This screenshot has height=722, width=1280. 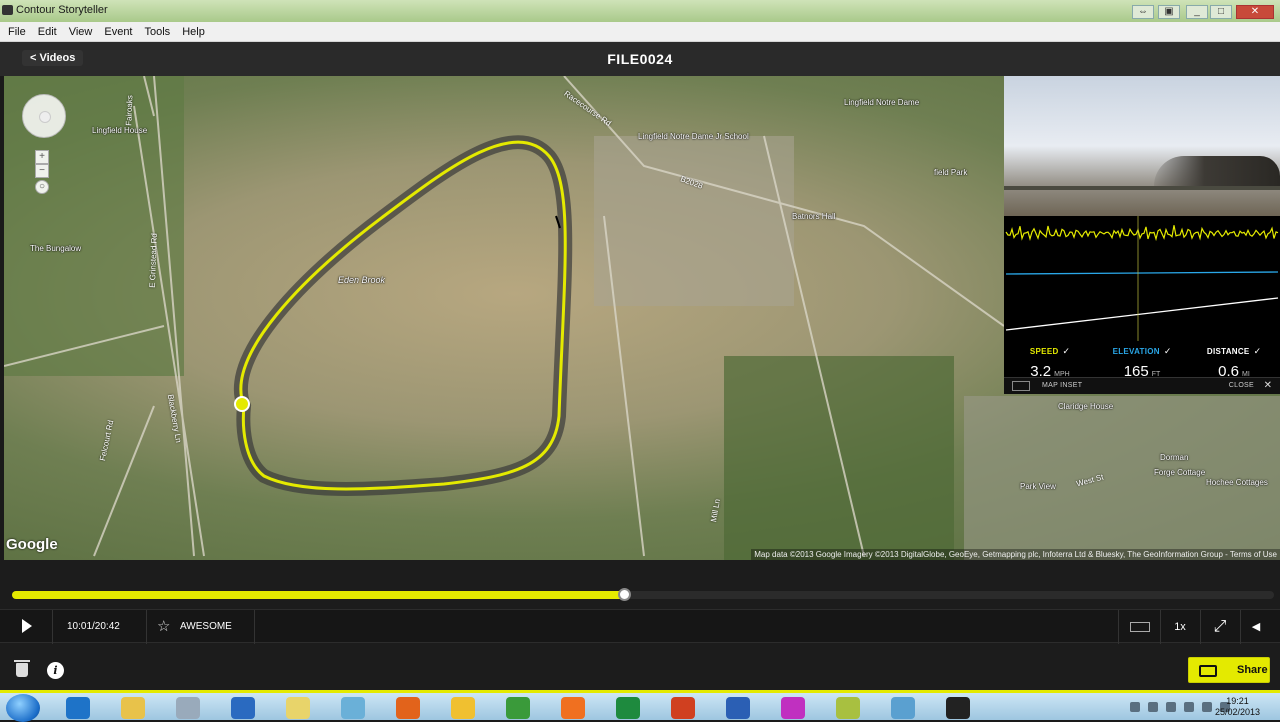 I want to click on speed-label: SPEED, so click(x=1044, y=351).